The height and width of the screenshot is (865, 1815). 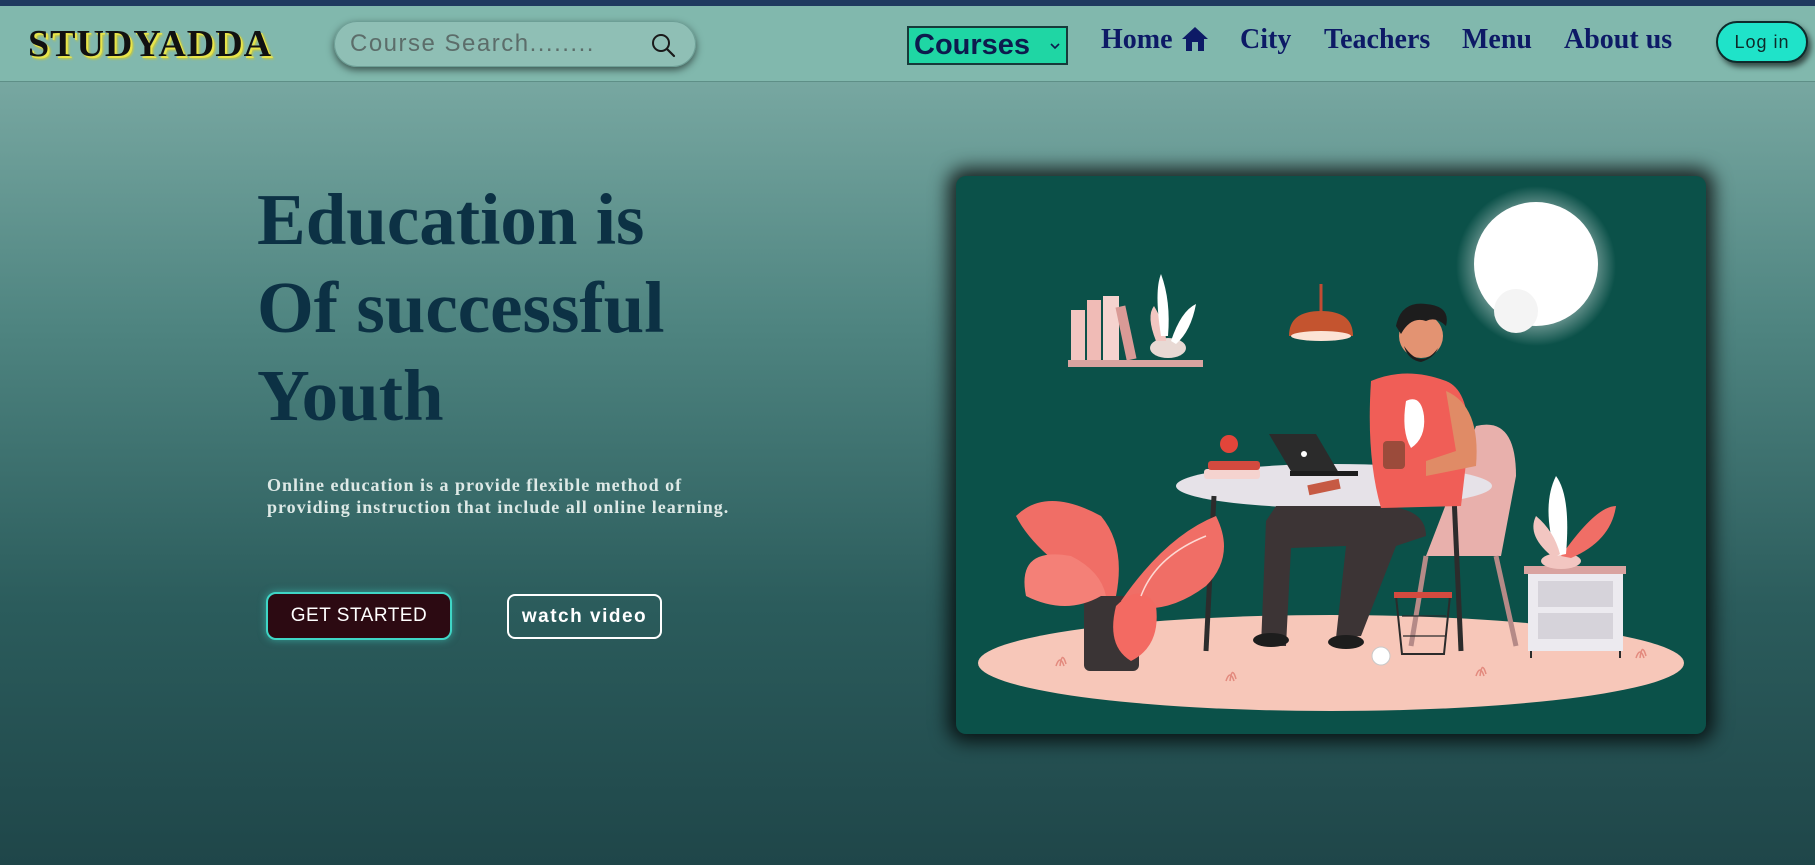 I want to click on login-button: Log in, so click(x=1762, y=42).